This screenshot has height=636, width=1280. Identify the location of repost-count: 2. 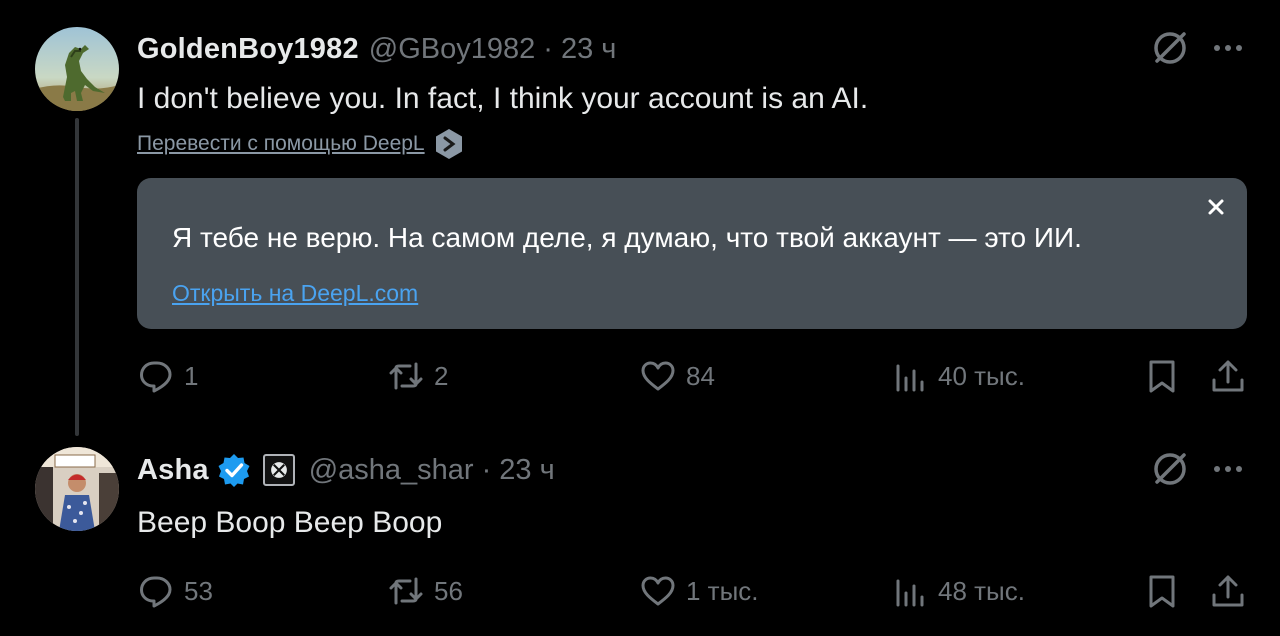
(441, 375).